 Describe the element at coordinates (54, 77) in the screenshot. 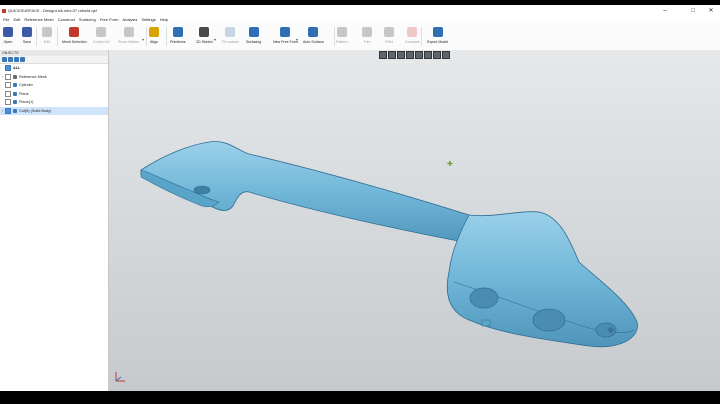

I see `tree-item-reference-mesh: › Reference Mesh` at that location.